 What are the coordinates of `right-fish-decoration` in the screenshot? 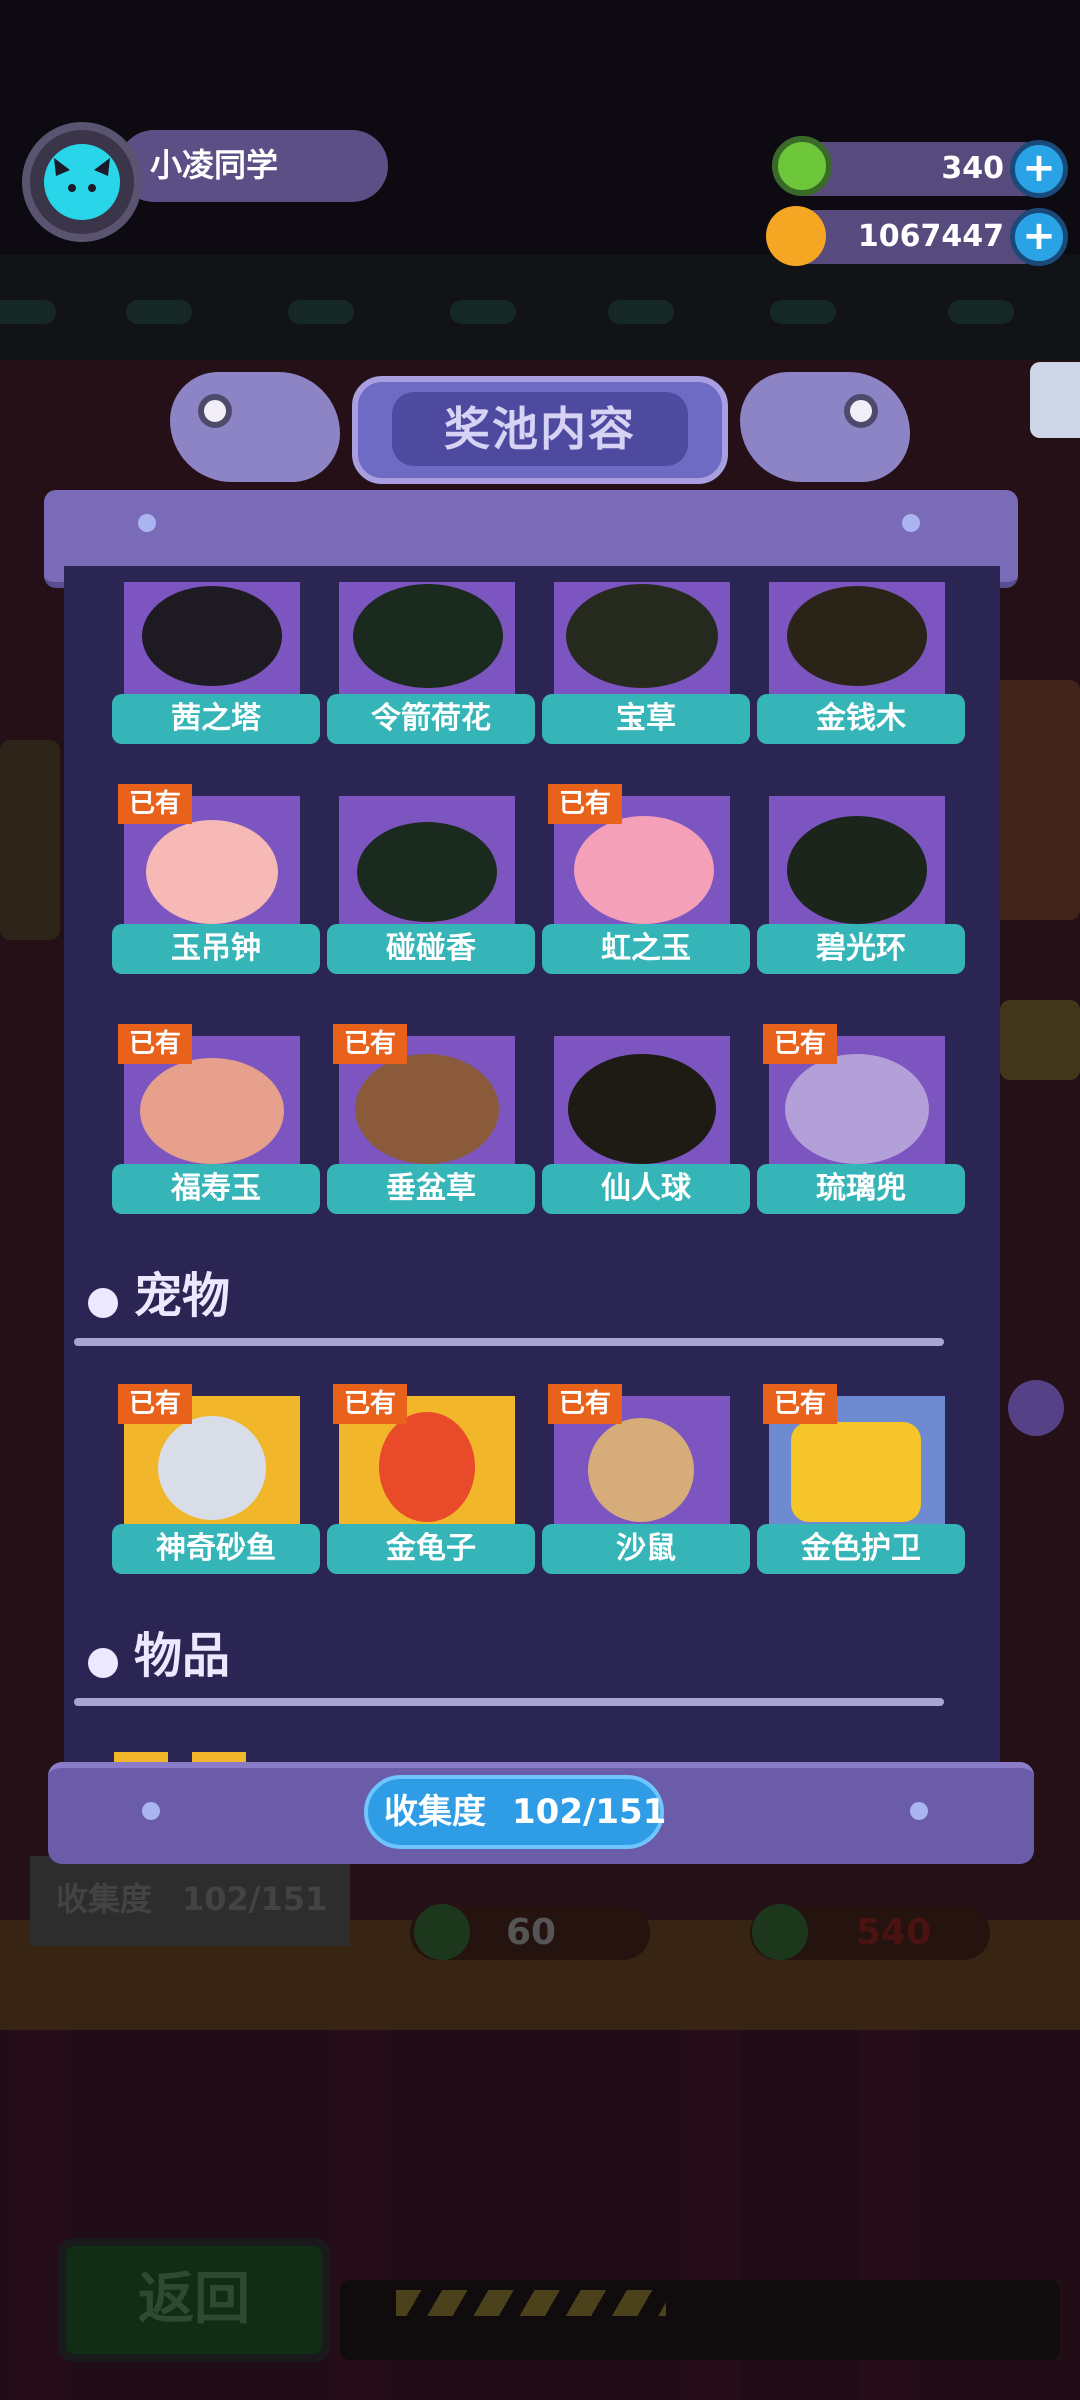 It's located at (825, 427).